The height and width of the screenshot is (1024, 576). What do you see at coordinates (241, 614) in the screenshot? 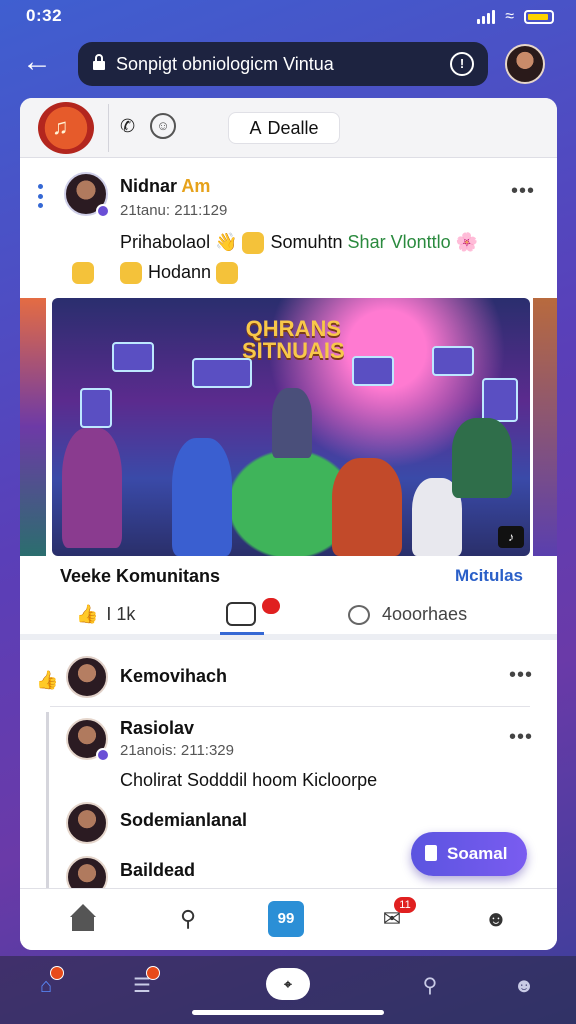
I see `comment-icon` at bounding box center [241, 614].